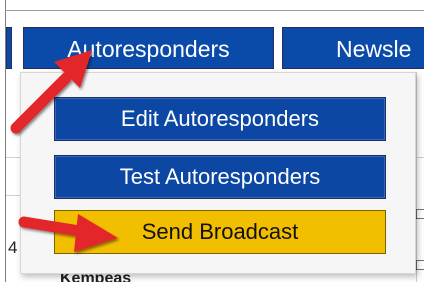  What do you see at coordinates (13, 247) in the screenshot?
I see `background-text-fragment: 4` at bounding box center [13, 247].